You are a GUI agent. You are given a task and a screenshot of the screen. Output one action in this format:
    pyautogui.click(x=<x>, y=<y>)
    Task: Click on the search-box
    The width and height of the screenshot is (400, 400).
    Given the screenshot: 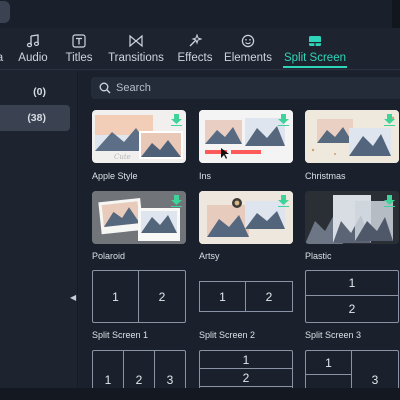 What is the action you would take?
    pyautogui.click(x=245, y=88)
    